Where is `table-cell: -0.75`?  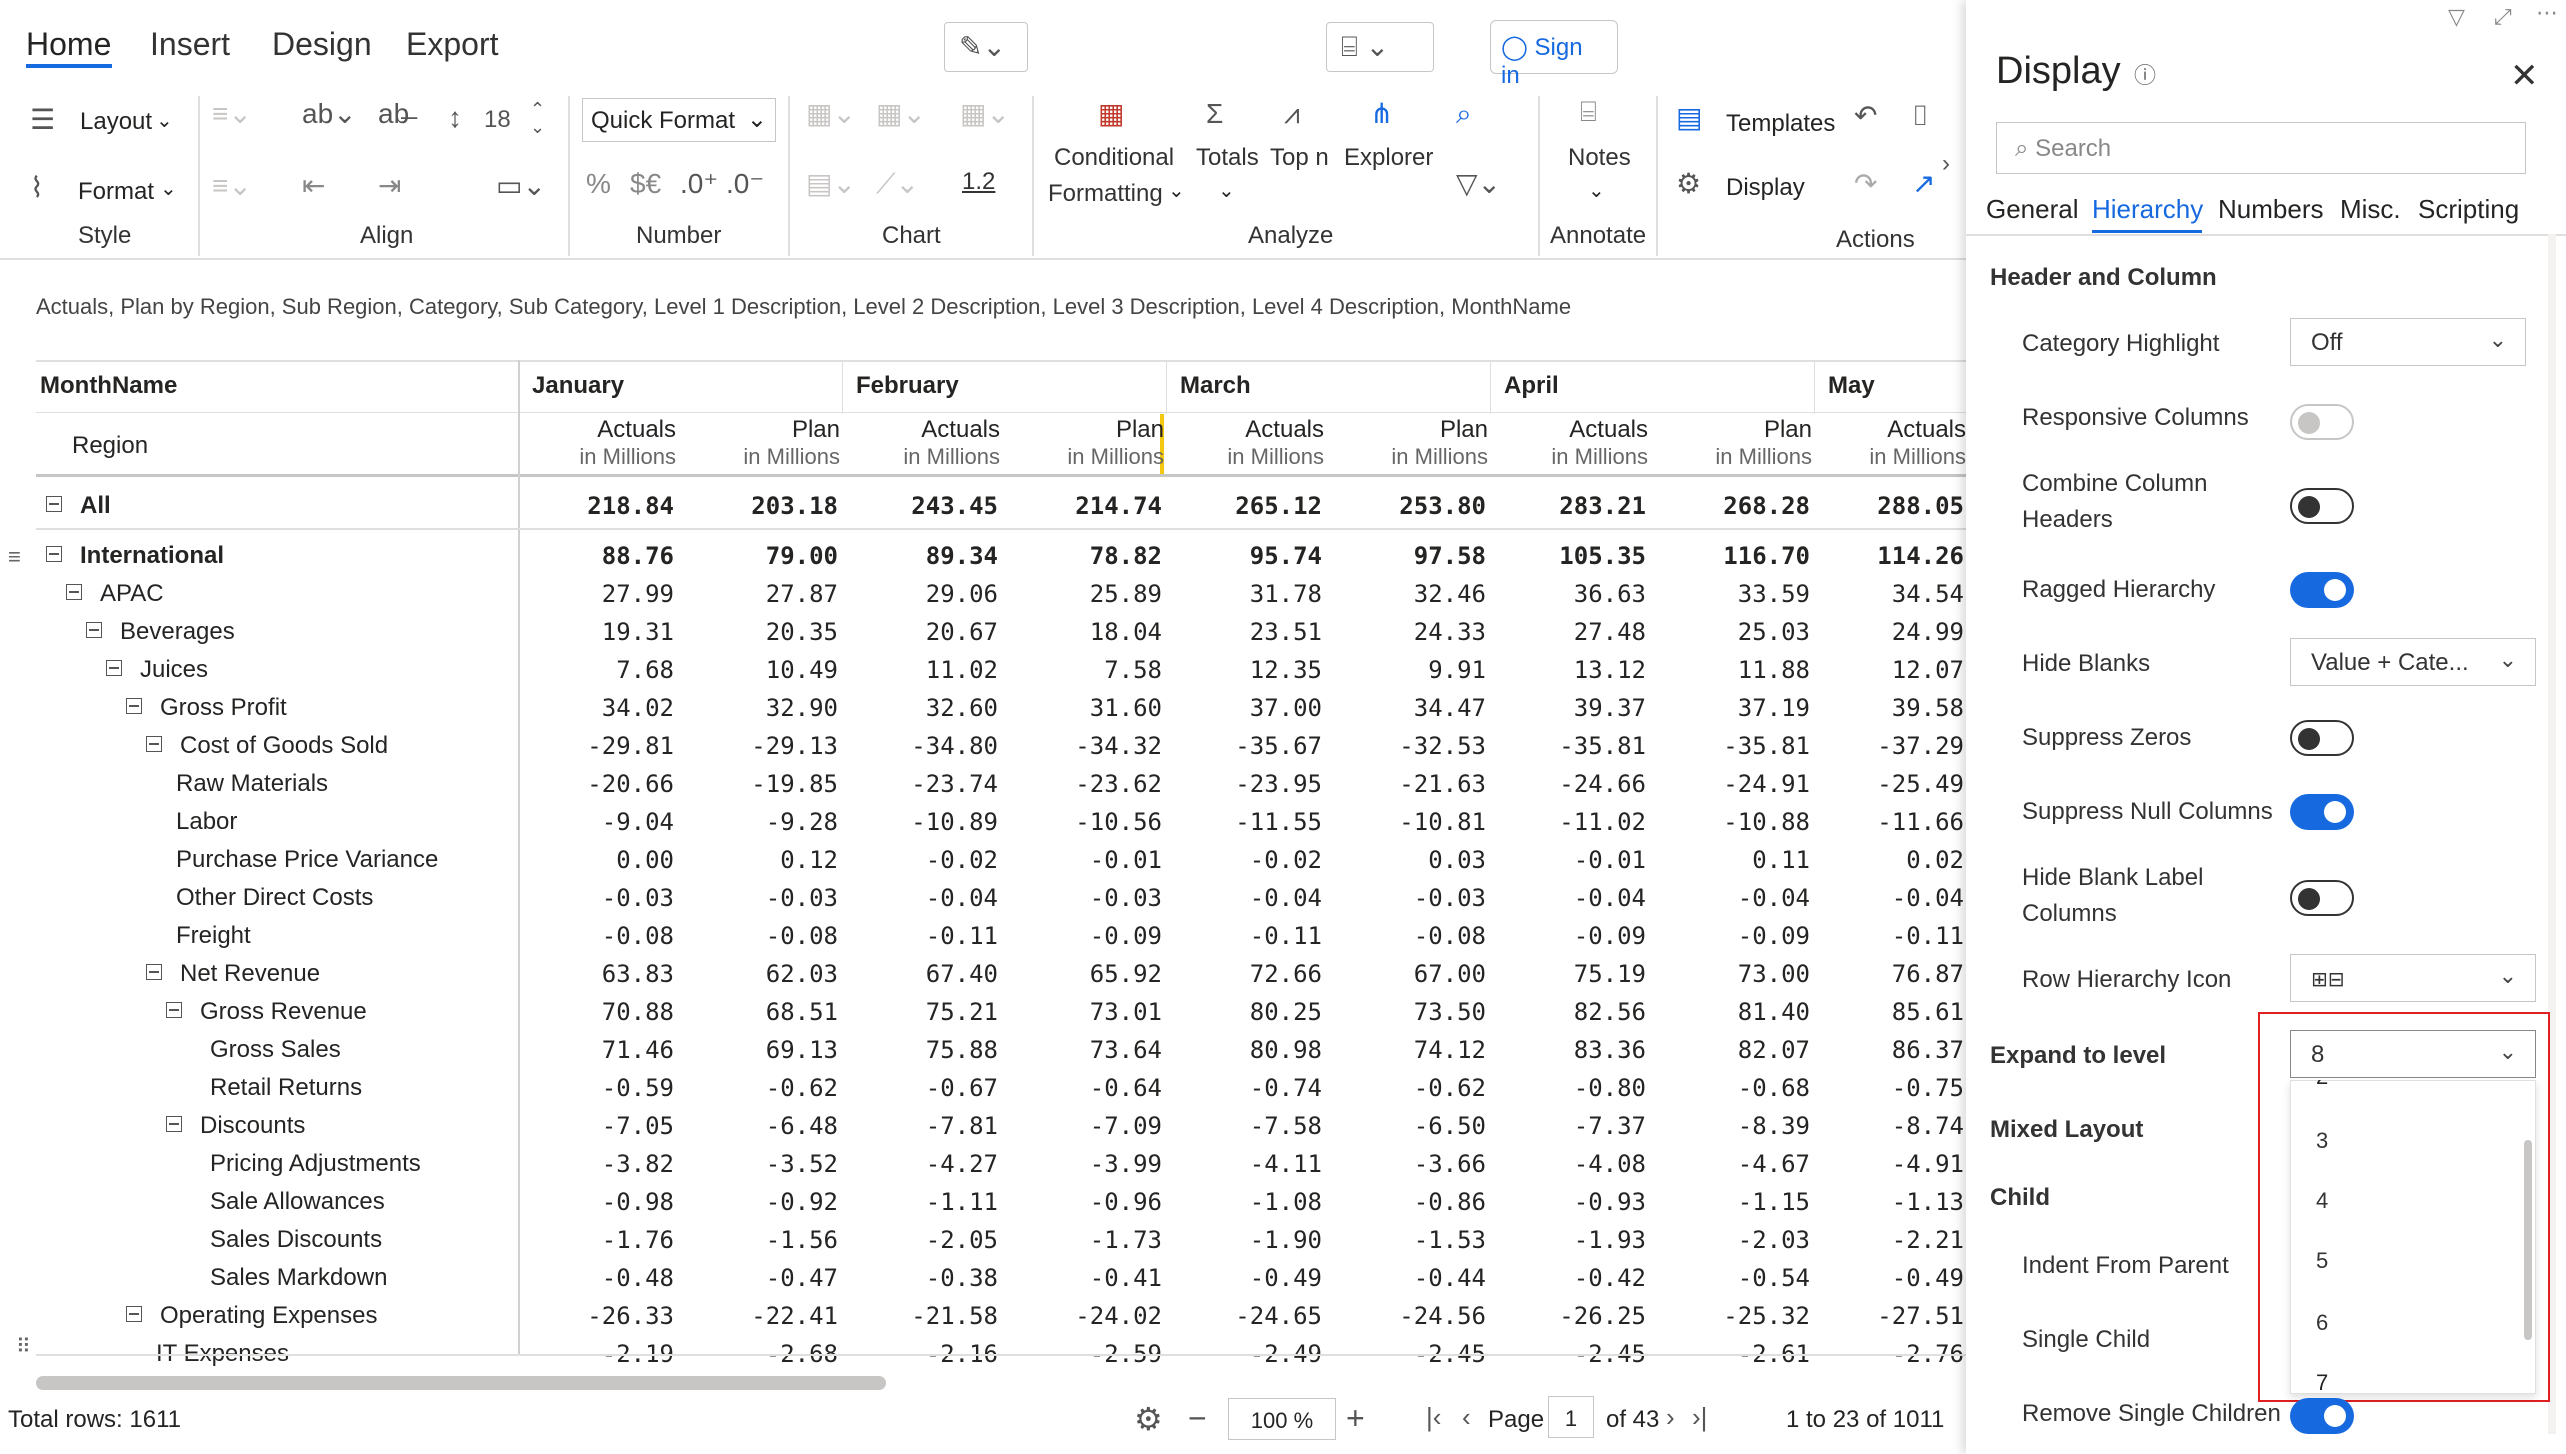 table-cell: -0.75 is located at coordinates (1885, 1088).